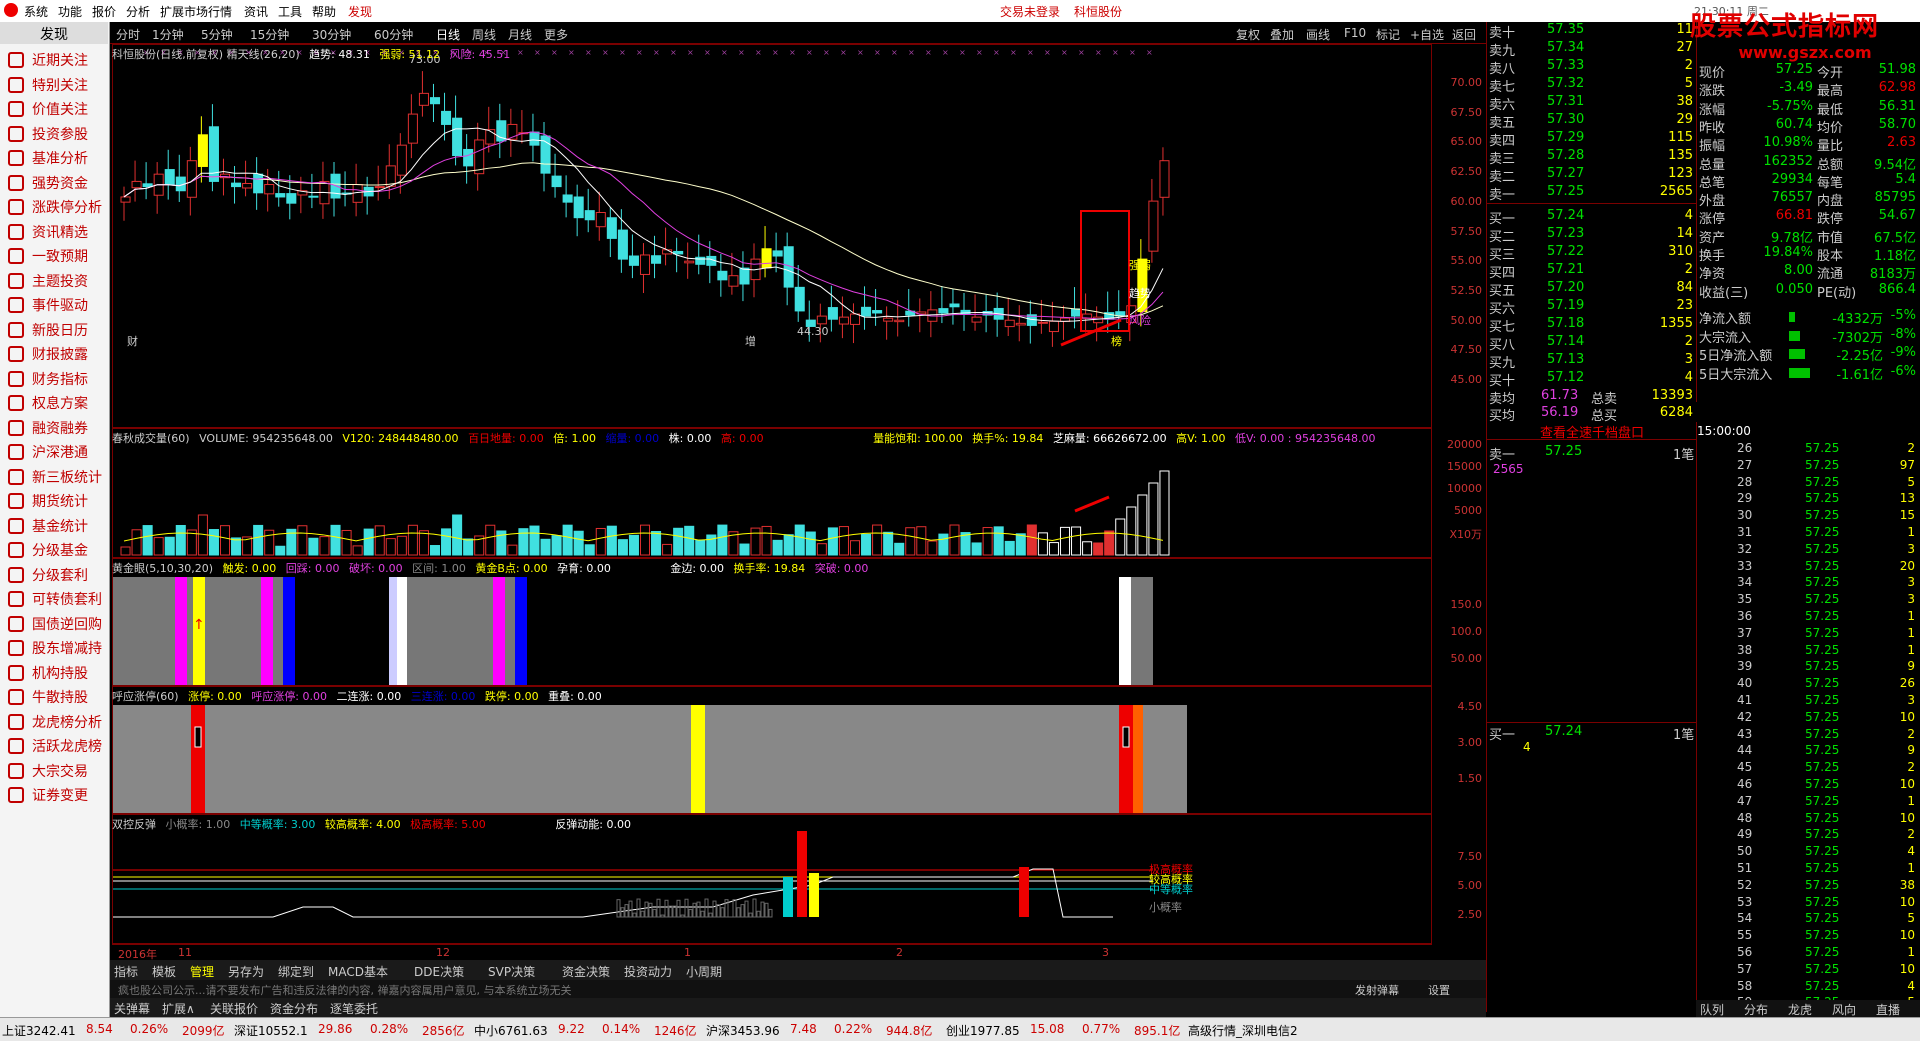 This screenshot has width=1920, height=1041. Describe the element at coordinates (853, 1029) in the screenshot. I see `index-item: 0.22%` at that location.